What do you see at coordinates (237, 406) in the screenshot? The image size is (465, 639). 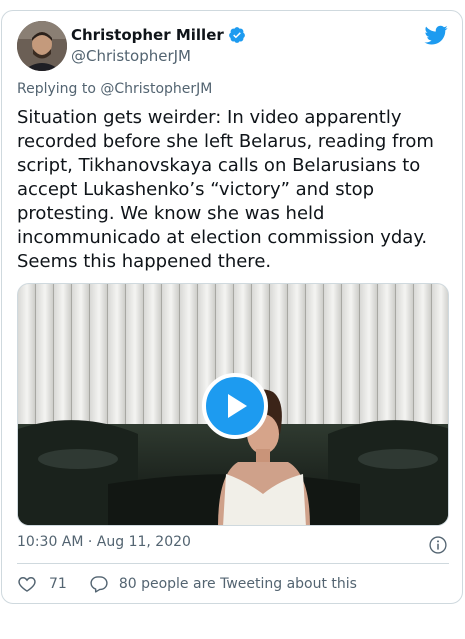 I see `play-icon` at bounding box center [237, 406].